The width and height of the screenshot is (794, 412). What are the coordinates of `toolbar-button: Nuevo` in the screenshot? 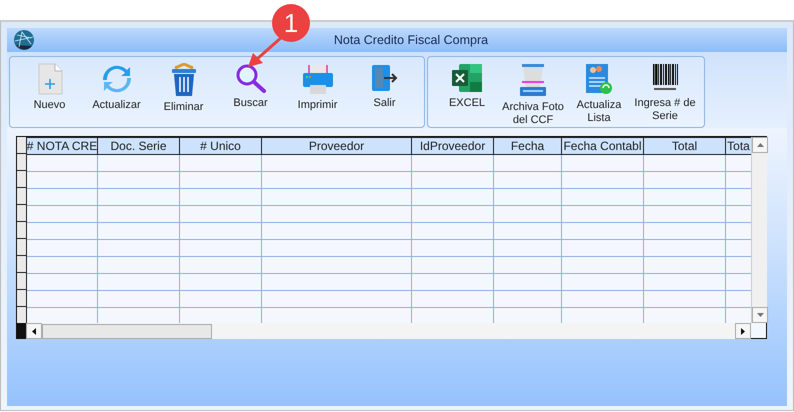 It's located at (49, 92).